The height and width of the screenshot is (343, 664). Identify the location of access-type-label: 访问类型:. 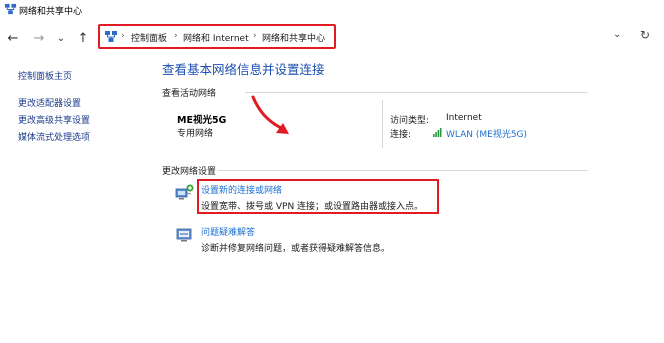
(410, 121).